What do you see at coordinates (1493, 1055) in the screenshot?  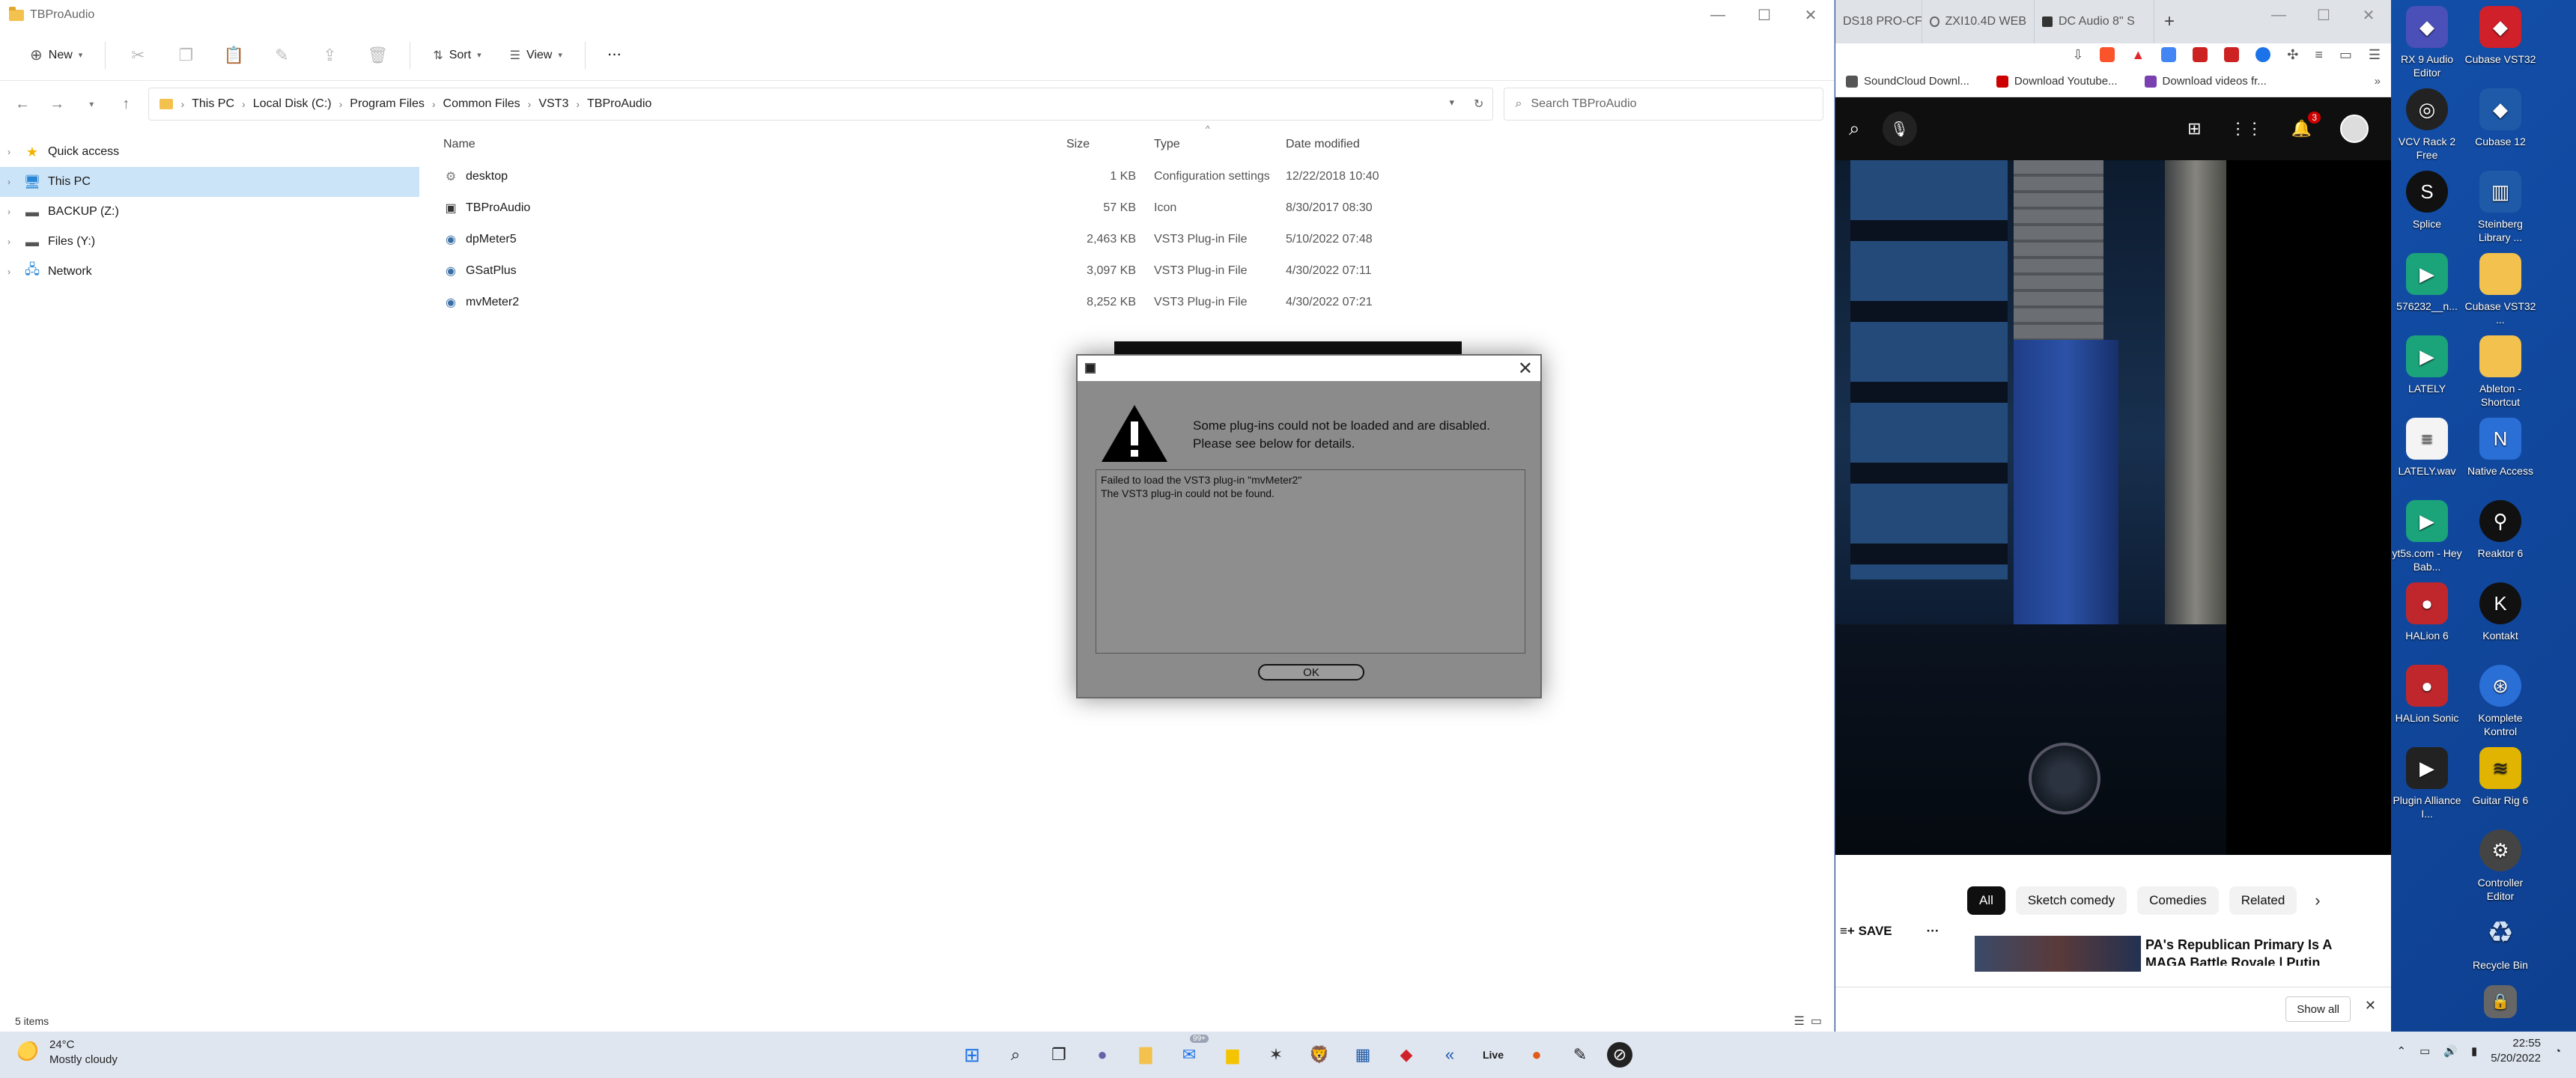 I see `ableton-live-icon: Live` at bounding box center [1493, 1055].